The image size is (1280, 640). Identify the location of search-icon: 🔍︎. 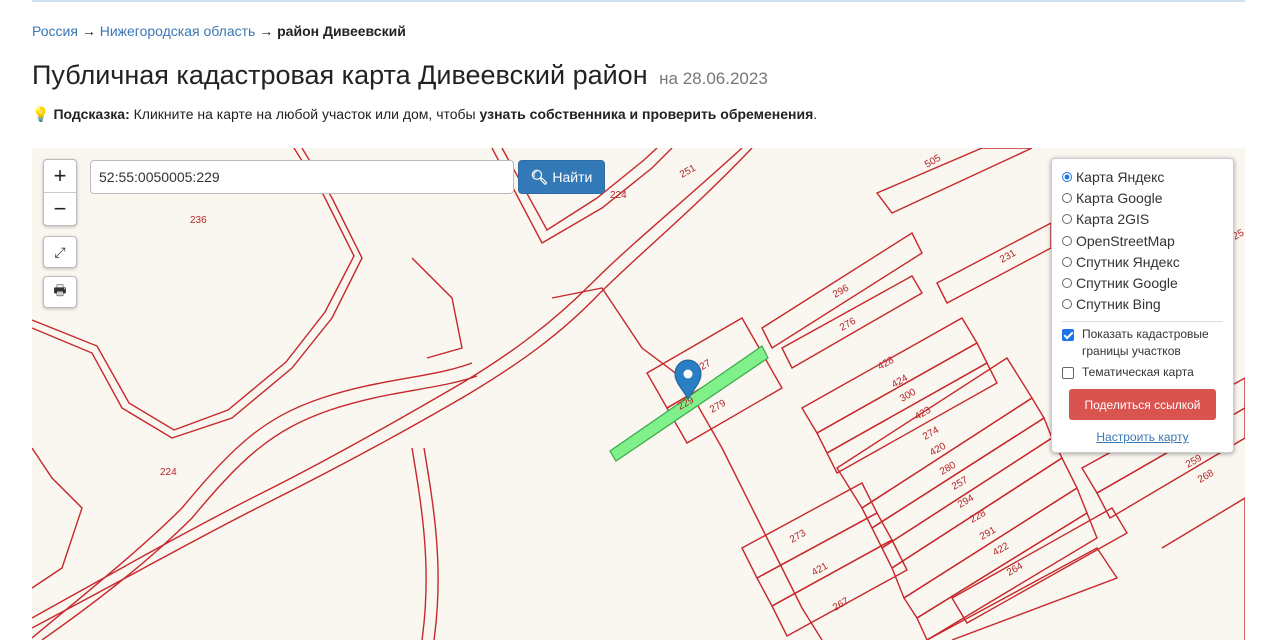
(539, 176).